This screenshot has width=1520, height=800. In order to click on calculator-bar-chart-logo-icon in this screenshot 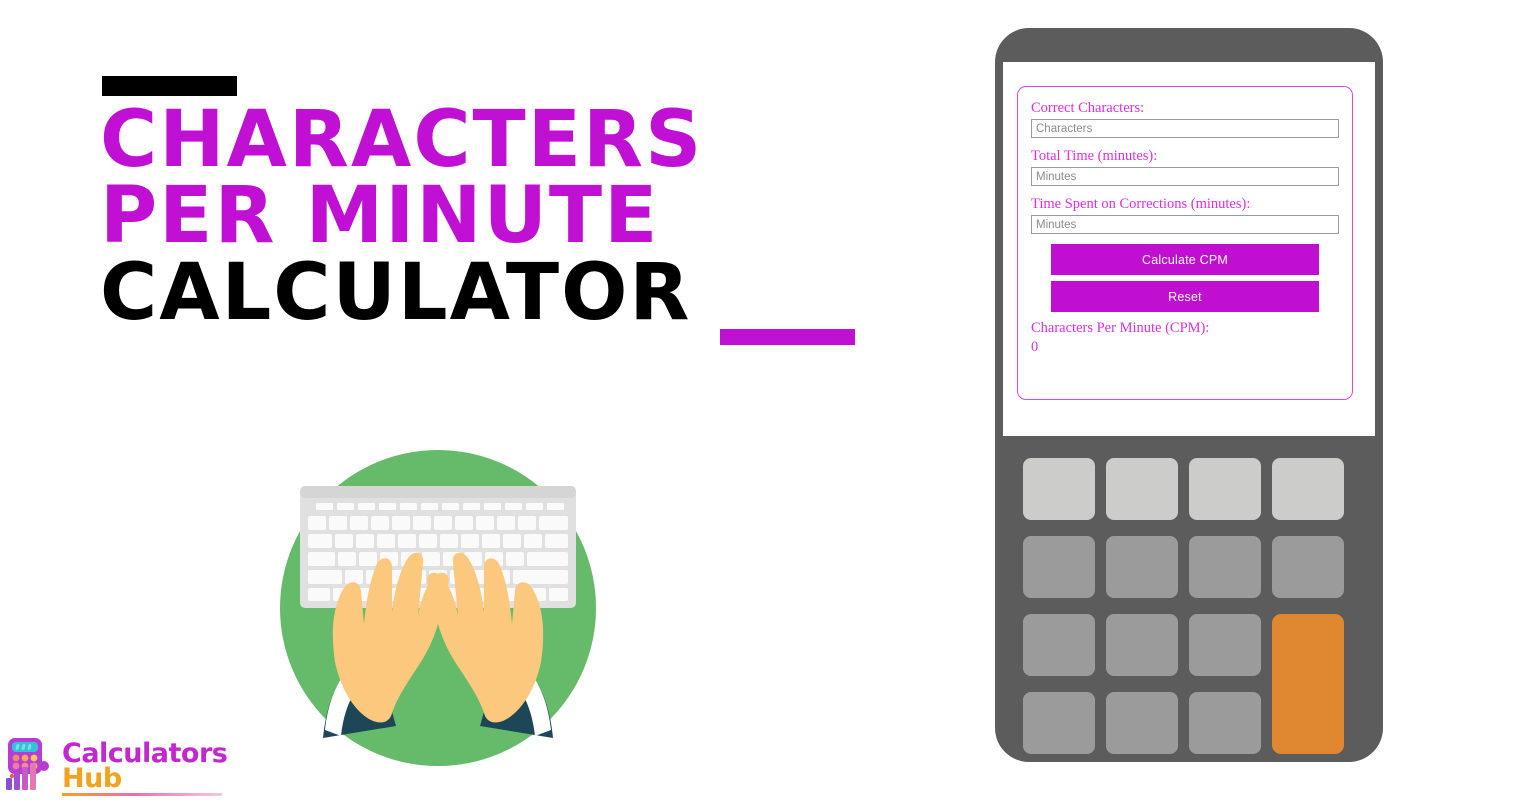, I will do `click(30, 764)`.